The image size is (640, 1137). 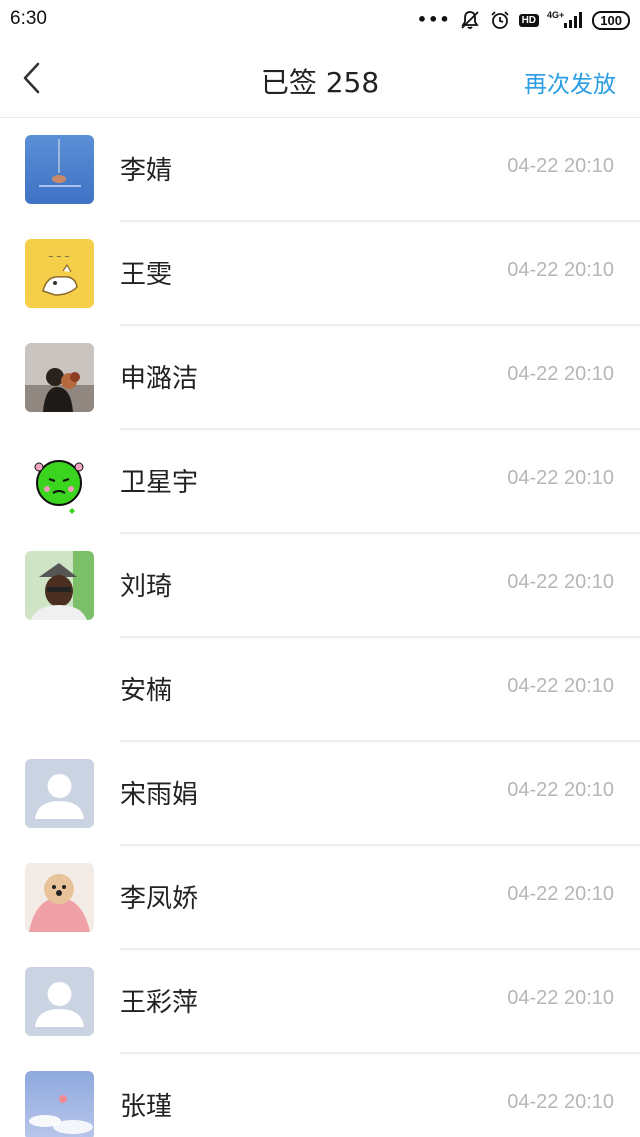 I want to click on signee-name: 申潞洁, so click(x=159, y=379).